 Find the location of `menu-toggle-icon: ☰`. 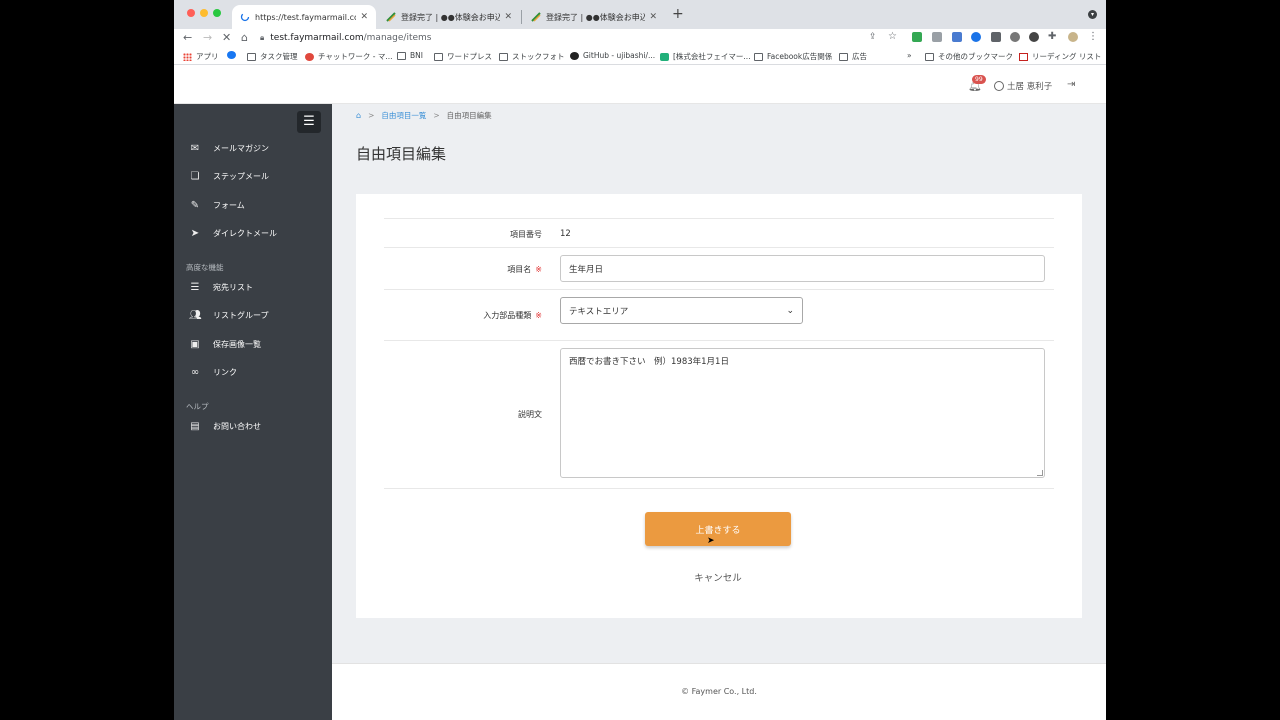

menu-toggle-icon: ☰ is located at coordinates (309, 122).